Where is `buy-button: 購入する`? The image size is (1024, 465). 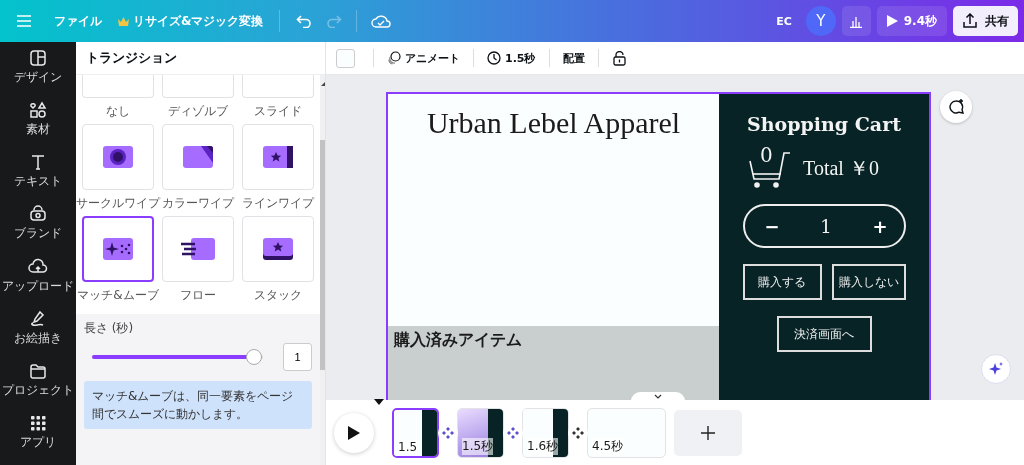
buy-button: 購入する is located at coordinates (782, 282).